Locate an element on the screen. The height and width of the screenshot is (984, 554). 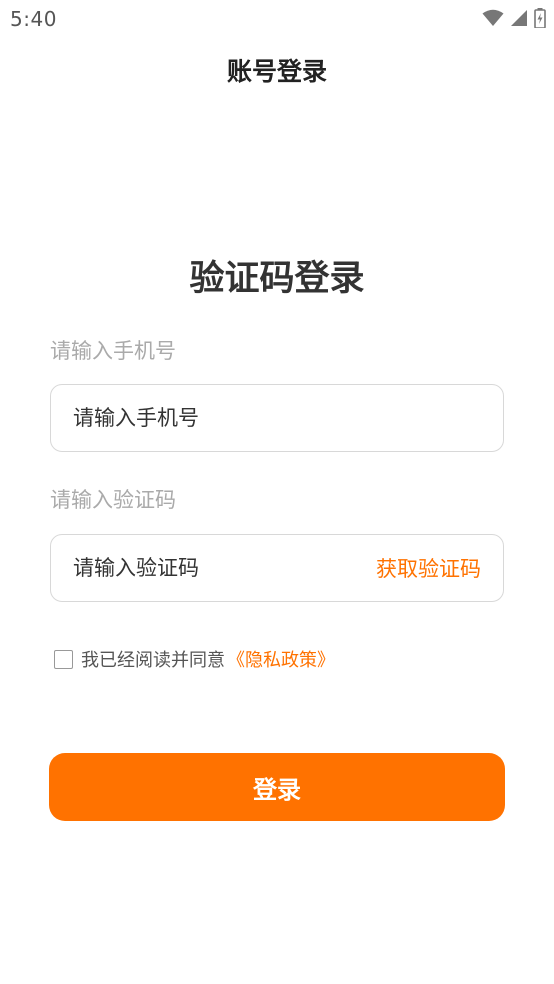
login-button: 登录 is located at coordinates (277, 787).